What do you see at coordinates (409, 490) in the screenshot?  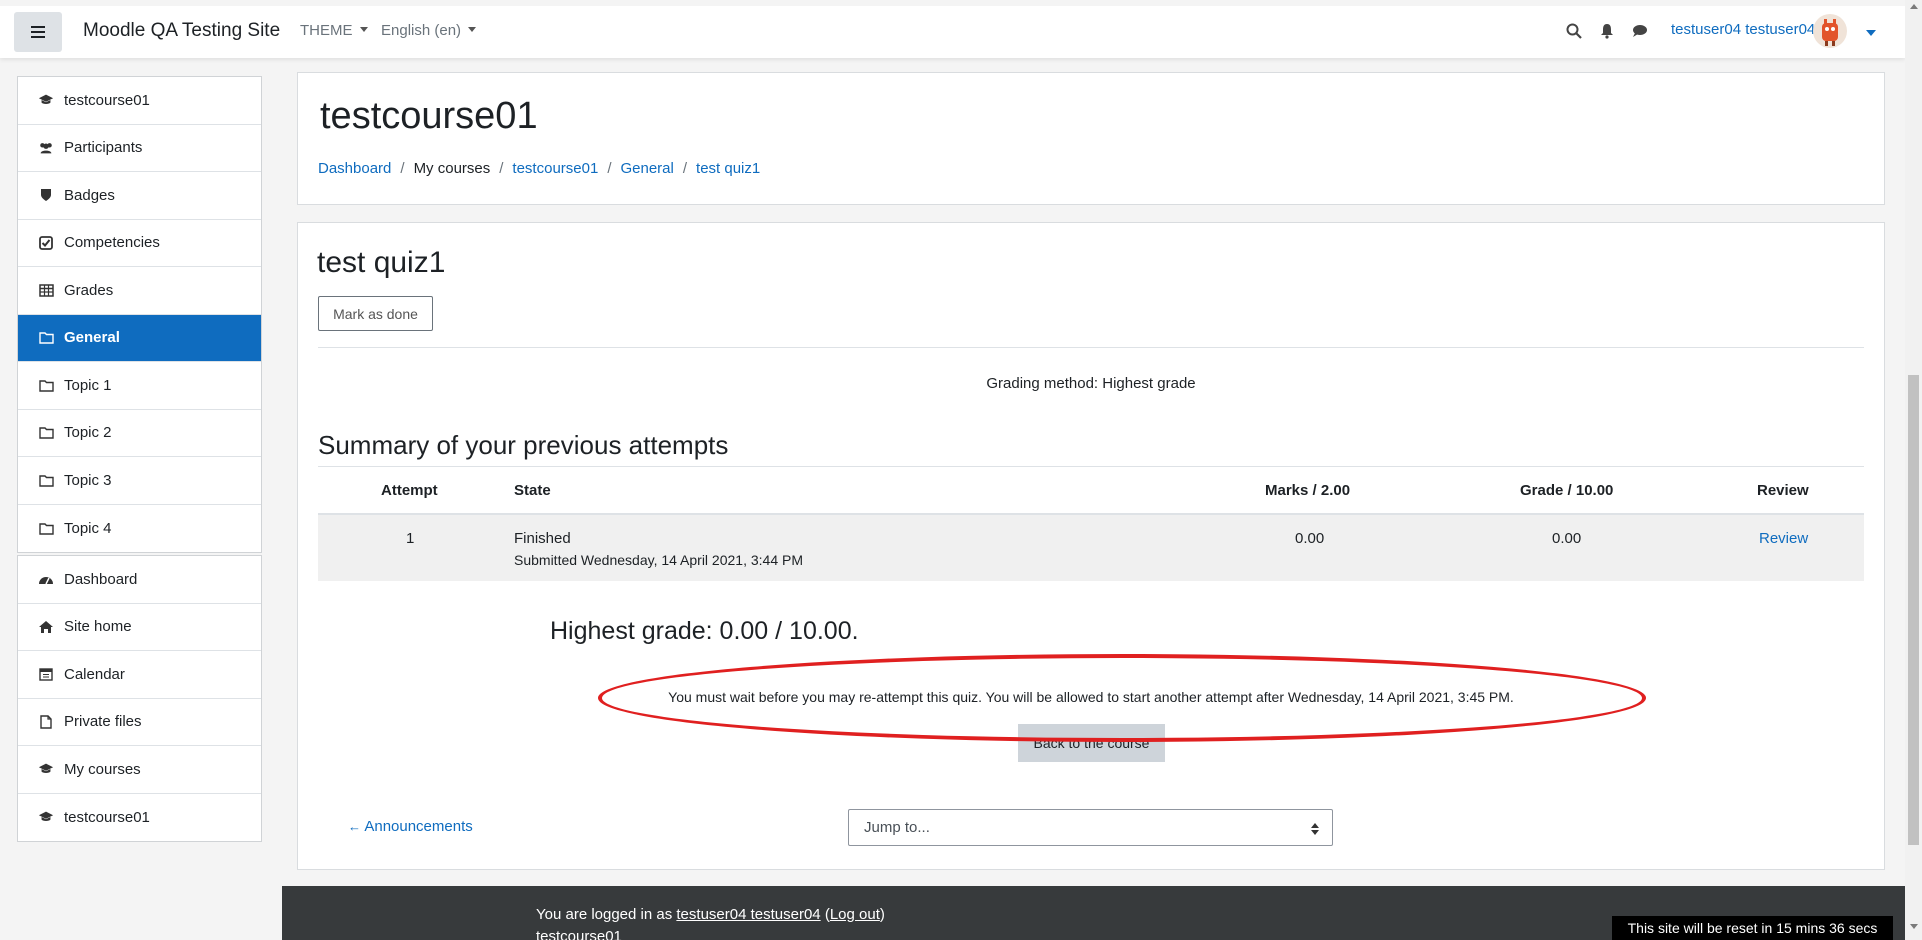 I see `column-header-attempt: Attempt` at bounding box center [409, 490].